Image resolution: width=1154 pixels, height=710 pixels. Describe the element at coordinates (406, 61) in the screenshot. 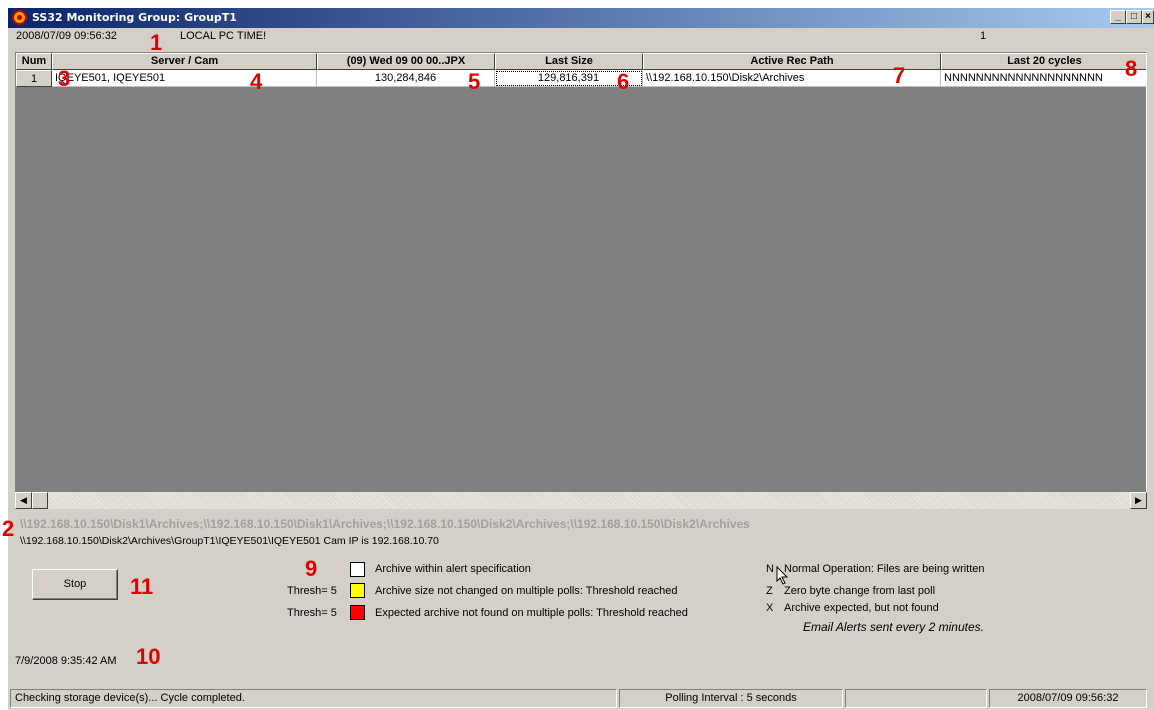

I see `column-header-current-file: (09) Wed 09 00 00..JPX` at that location.